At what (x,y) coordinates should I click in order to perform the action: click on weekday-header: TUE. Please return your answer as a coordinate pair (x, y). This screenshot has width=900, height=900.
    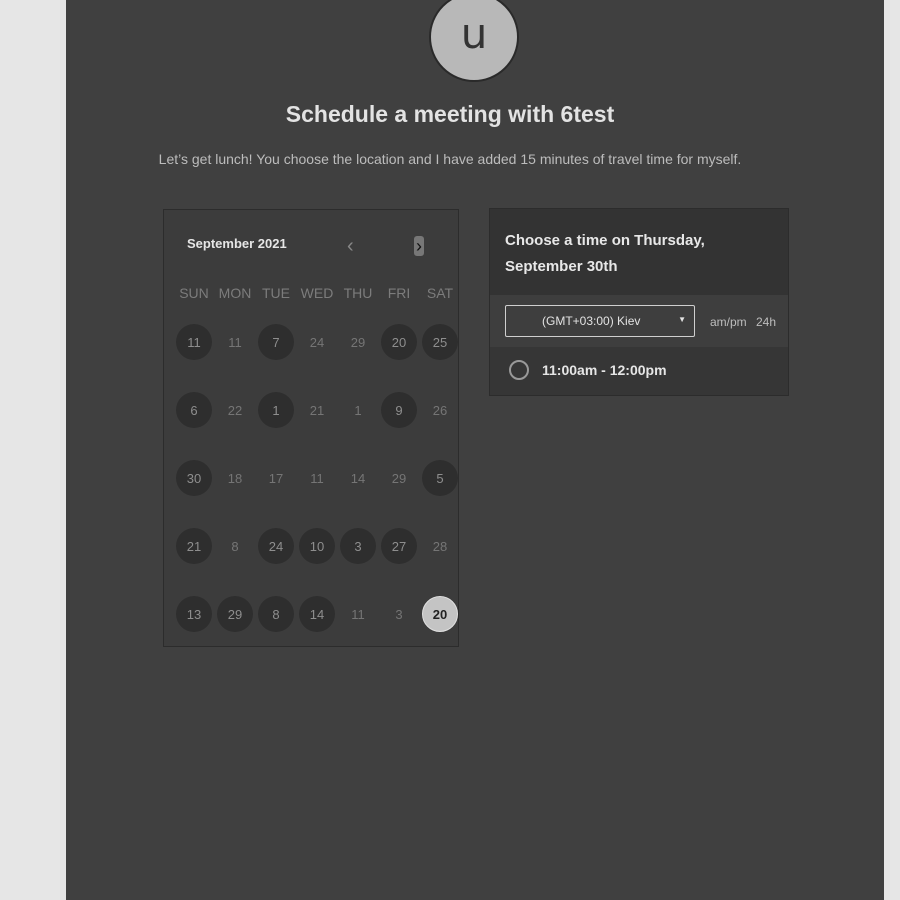
    Looking at the image, I should click on (276, 293).